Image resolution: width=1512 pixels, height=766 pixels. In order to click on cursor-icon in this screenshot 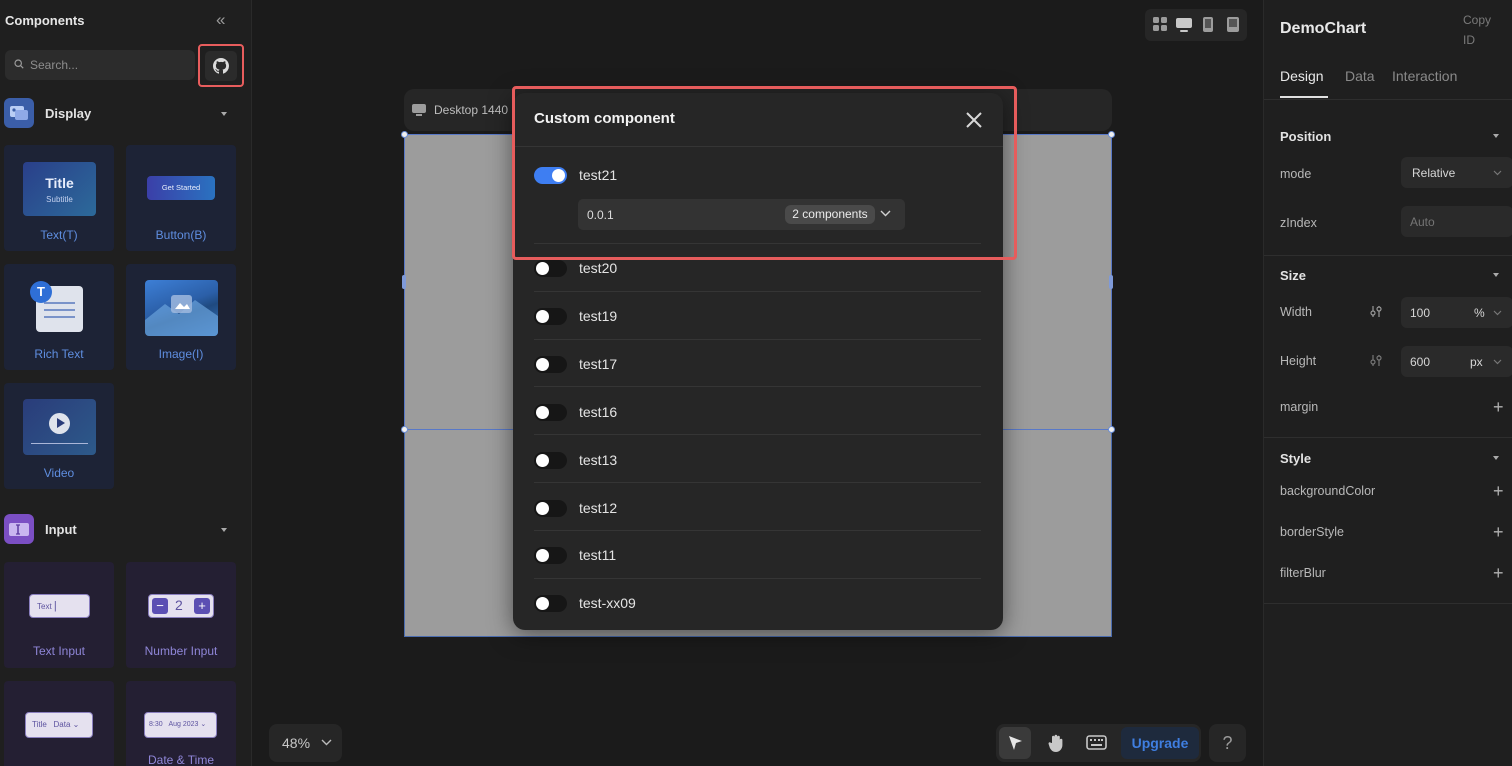, I will do `click(1015, 743)`.